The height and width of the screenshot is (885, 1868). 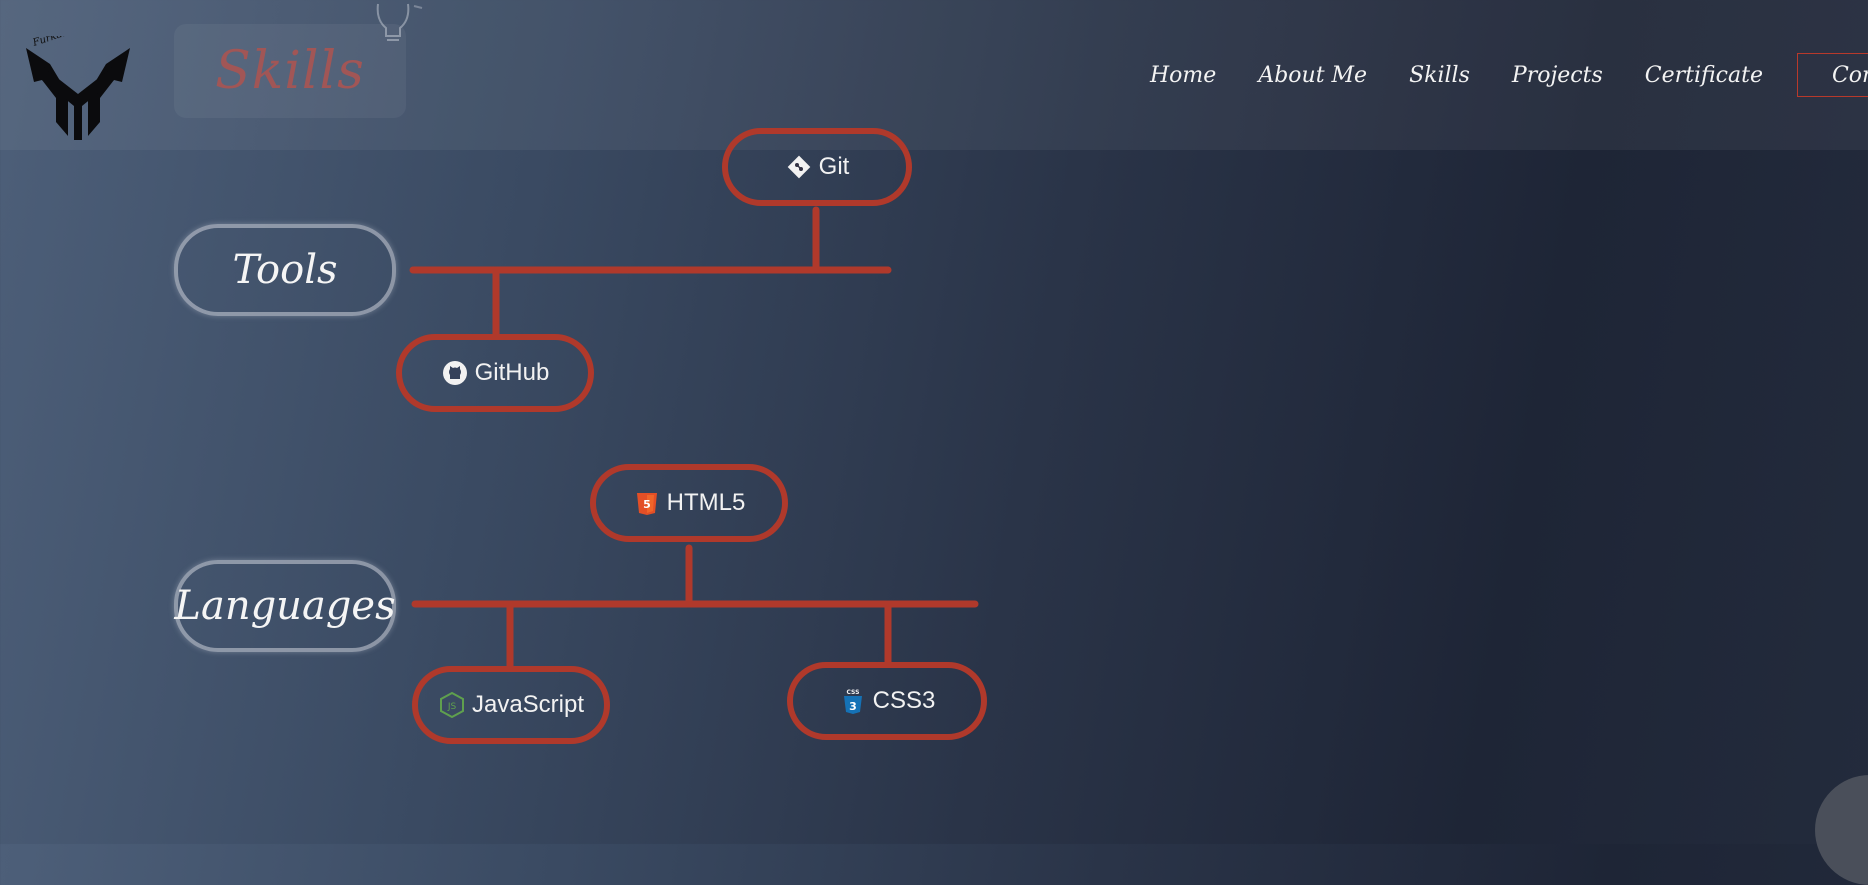 I want to click on javascript-icon: JS, so click(x=452, y=705).